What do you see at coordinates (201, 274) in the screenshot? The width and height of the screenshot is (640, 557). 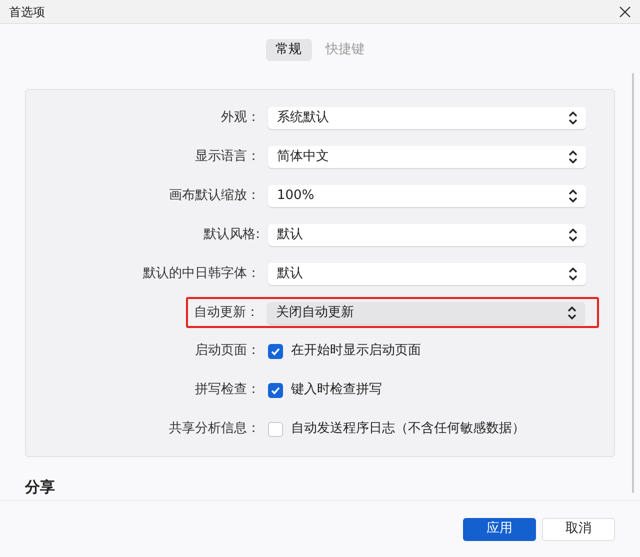 I see `setting-label: 默认的中日韩字体：` at bounding box center [201, 274].